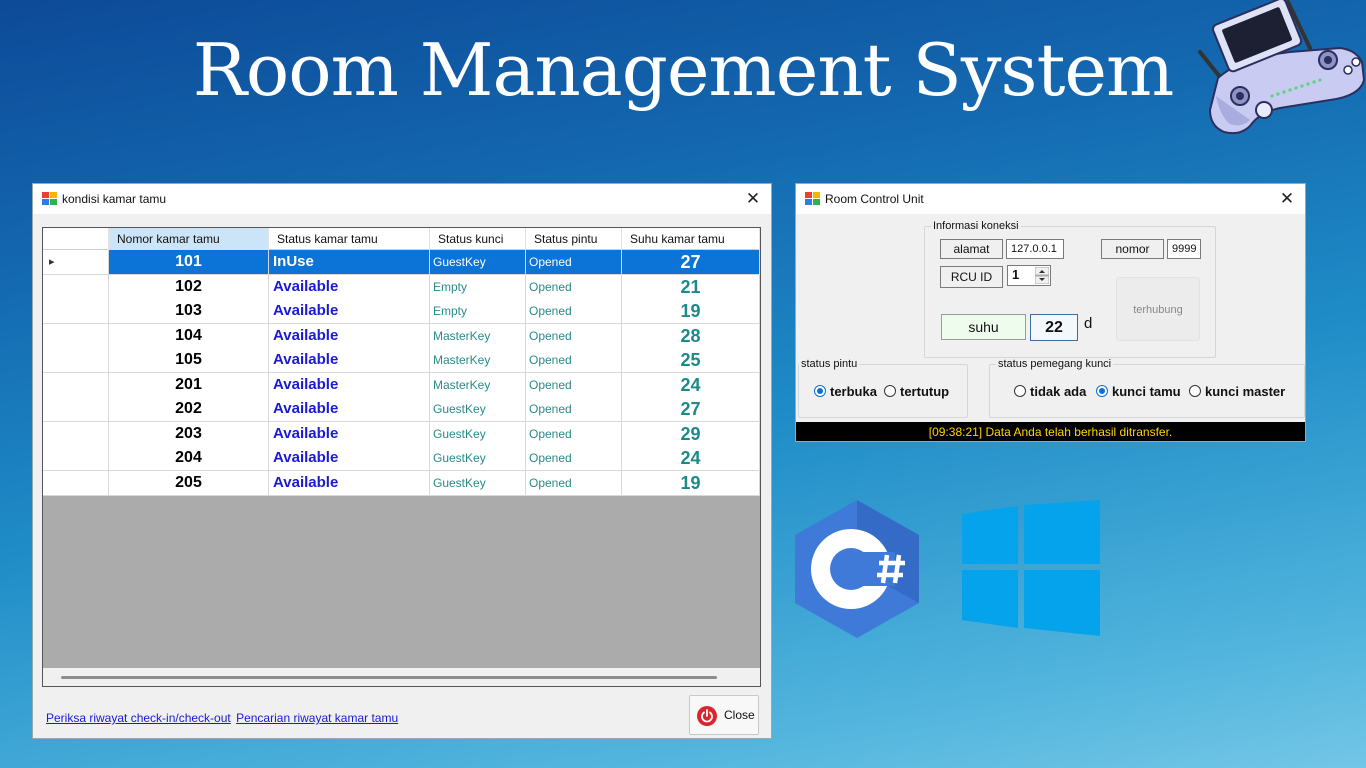 This screenshot has width=1366, height=768. Describe the element at coordinates (820, 391) in the screenshot. I see `radio-dot` at that location.